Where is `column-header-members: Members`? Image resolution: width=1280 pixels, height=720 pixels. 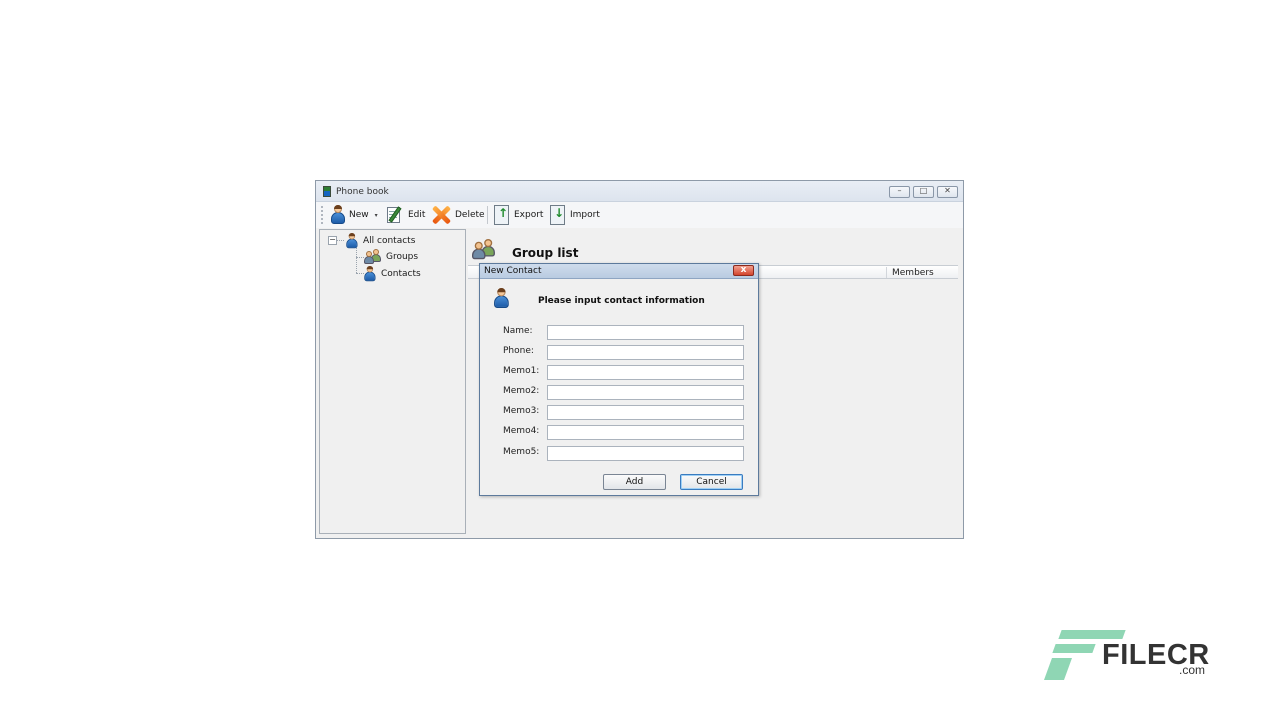
column-header-members: Members is located at coordinates (913, 273).